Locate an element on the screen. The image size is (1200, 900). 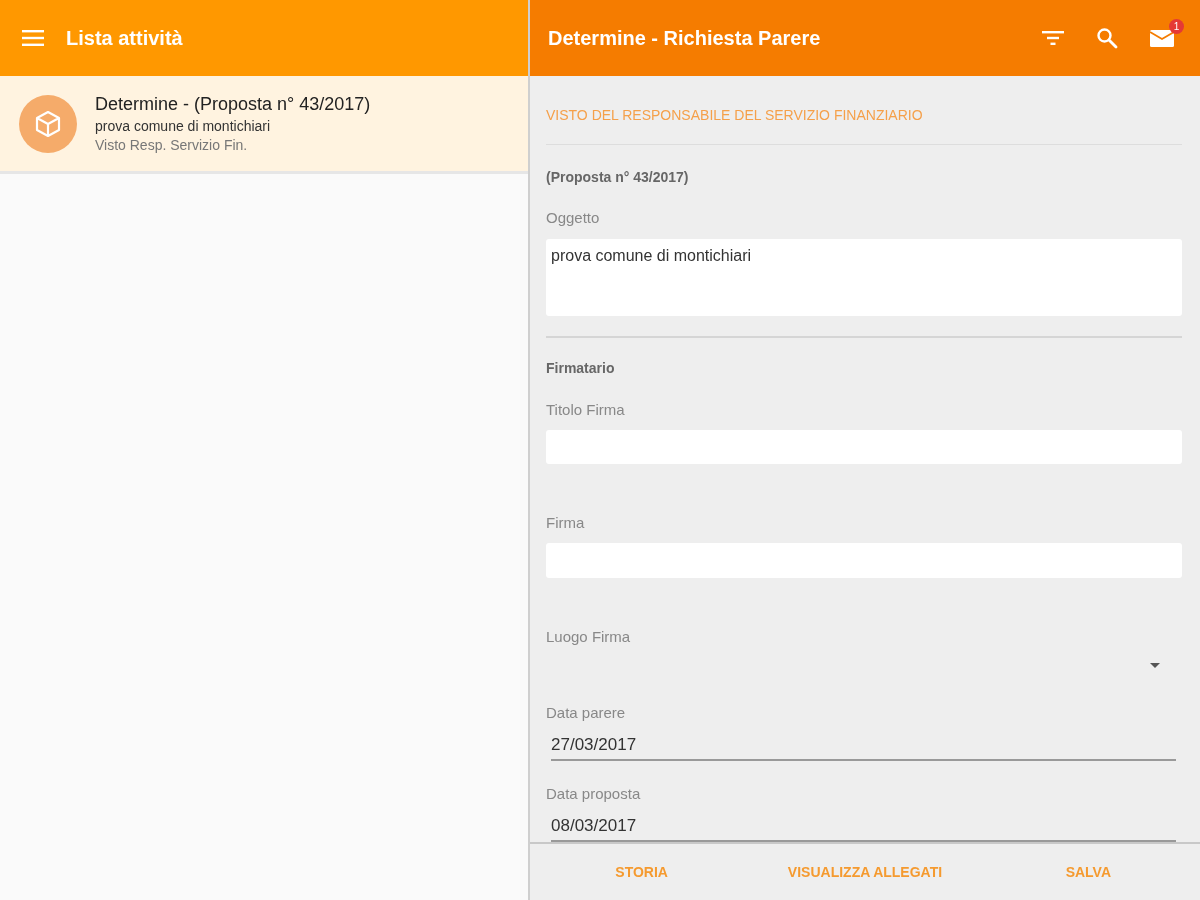
item-status: Visto Resp. Servizio Fin. is located at coordinates (172, 145).